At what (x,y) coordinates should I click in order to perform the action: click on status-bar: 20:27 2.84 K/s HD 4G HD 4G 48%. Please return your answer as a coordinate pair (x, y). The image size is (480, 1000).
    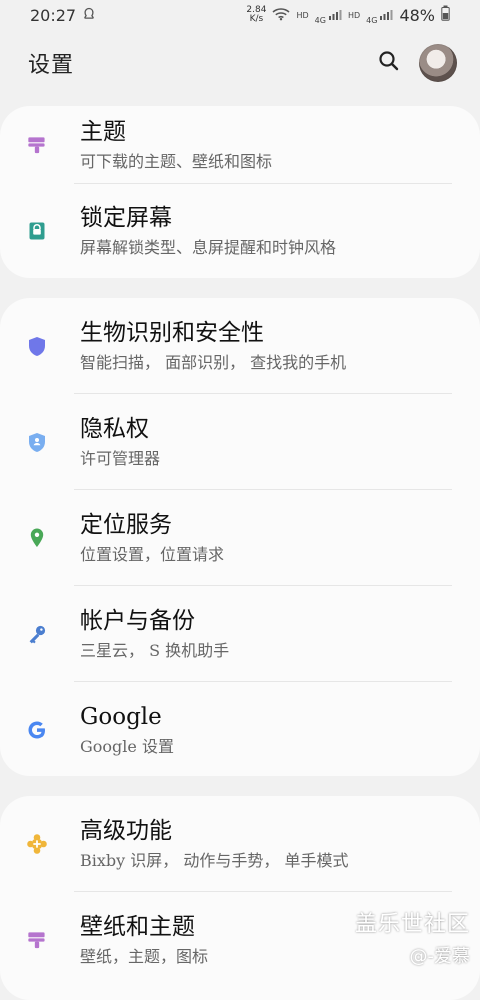
    Looking at the image, I should click on (240, 15).